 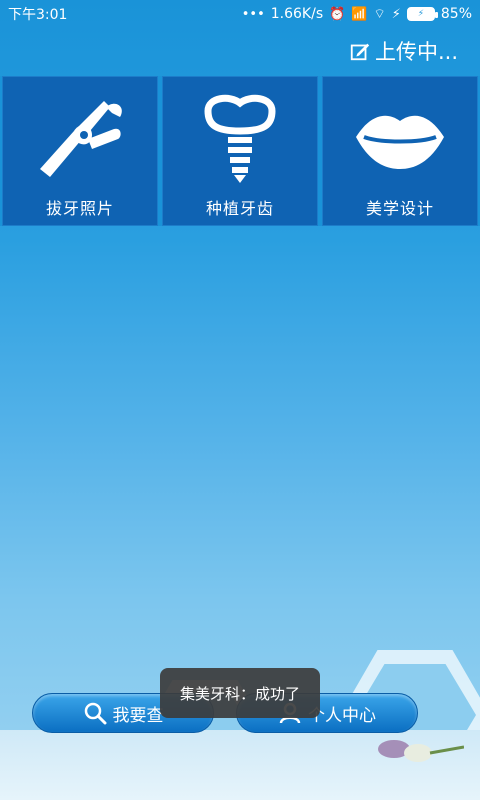 I want to click on tile-dental-implant: 种植牙齿, so click(x=240, y=151).